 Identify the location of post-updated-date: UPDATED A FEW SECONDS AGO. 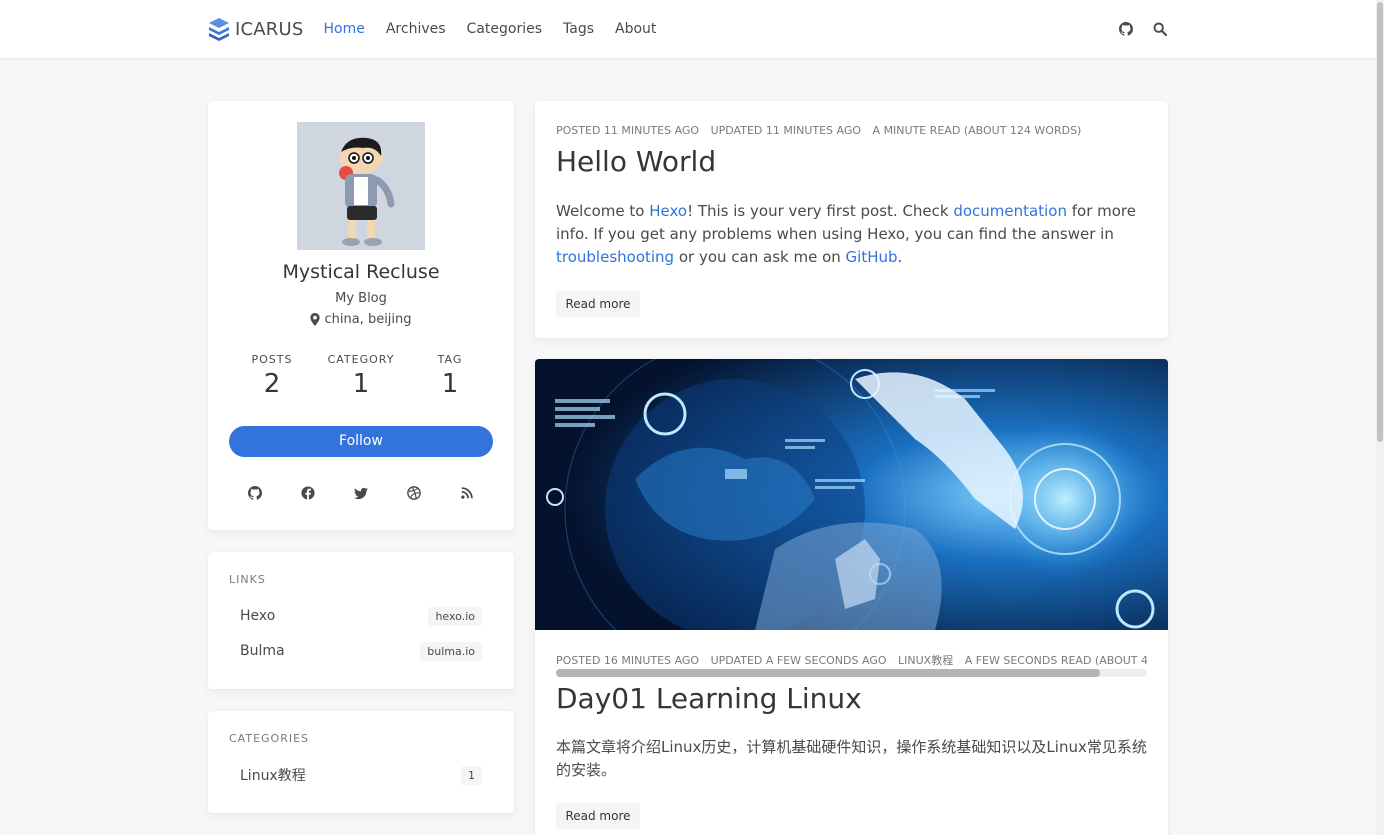
(798, 660).